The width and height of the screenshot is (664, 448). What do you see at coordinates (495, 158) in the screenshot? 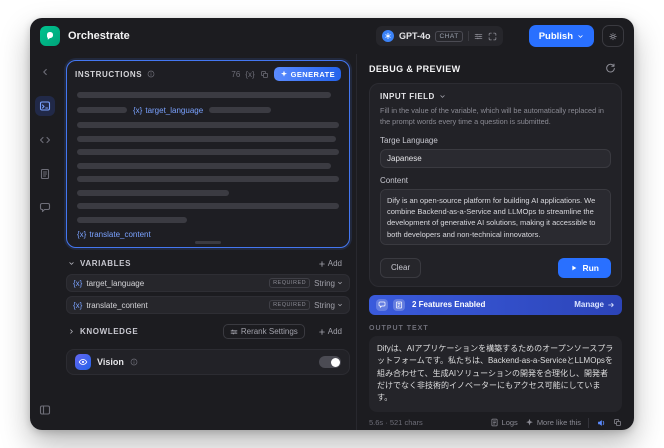
I see `target-language-input` at bounding box center [495, 158].